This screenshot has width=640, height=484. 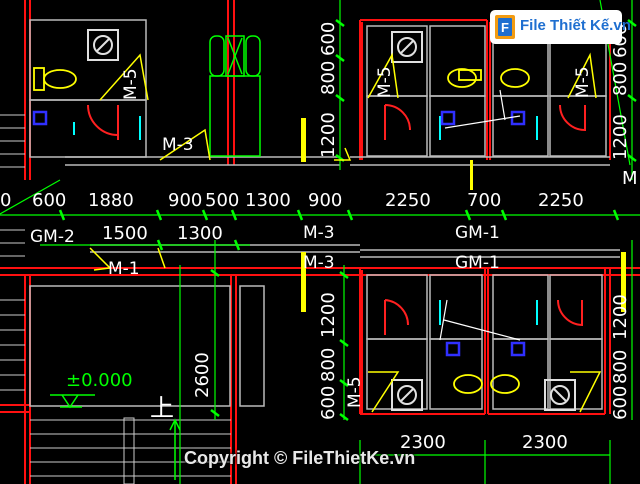 I want to click on vdim-right-600b: 600, so click(x=620, y=403).